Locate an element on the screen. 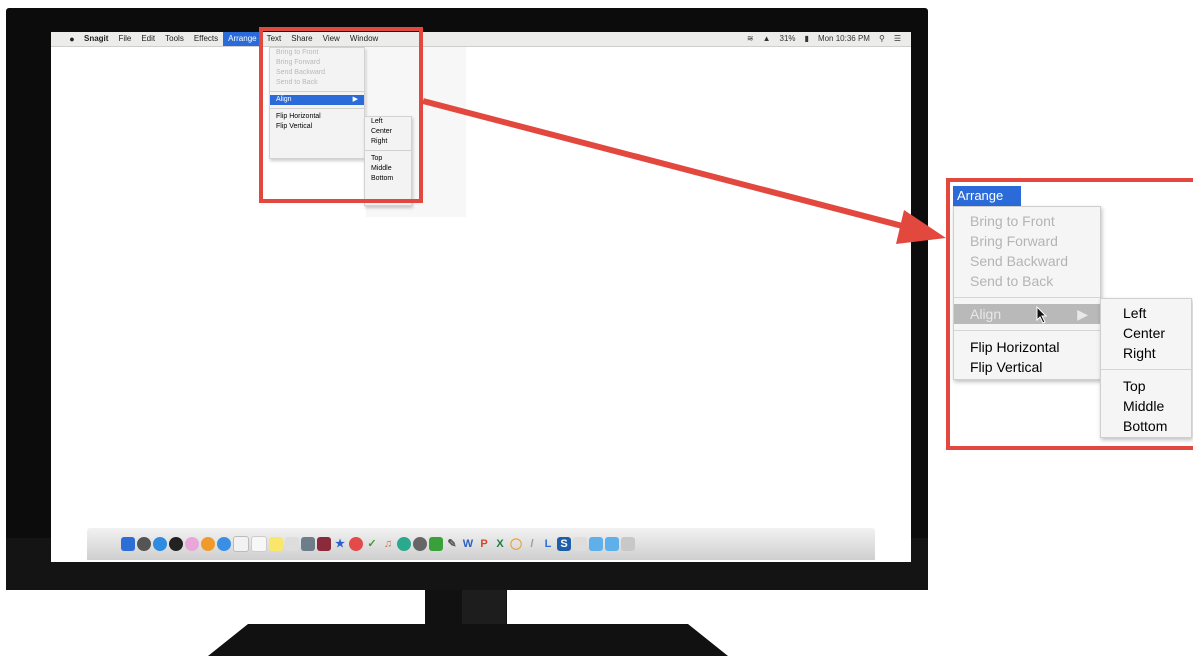 The width and height of the screenshot is (1193, 656). zoomed-arrange-title: Arrange is located at coordinates (987, 196).